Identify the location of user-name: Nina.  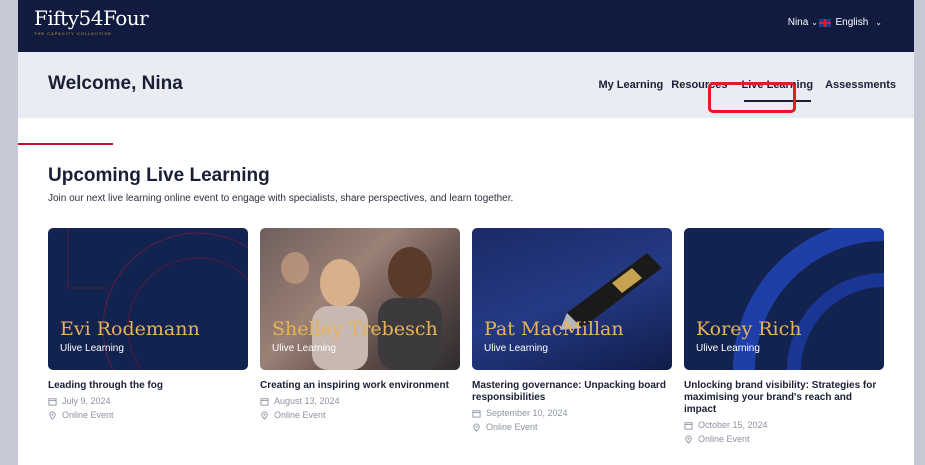
(798, 22).